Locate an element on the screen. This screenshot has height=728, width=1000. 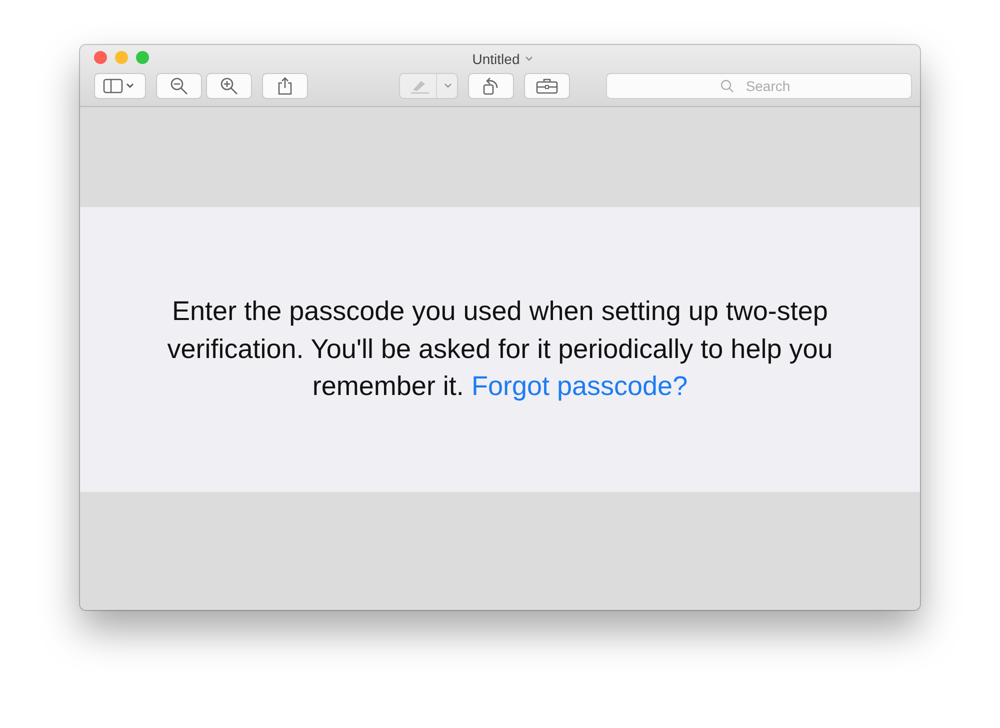
zoom-in-icon is located at coordinates (229, 86).